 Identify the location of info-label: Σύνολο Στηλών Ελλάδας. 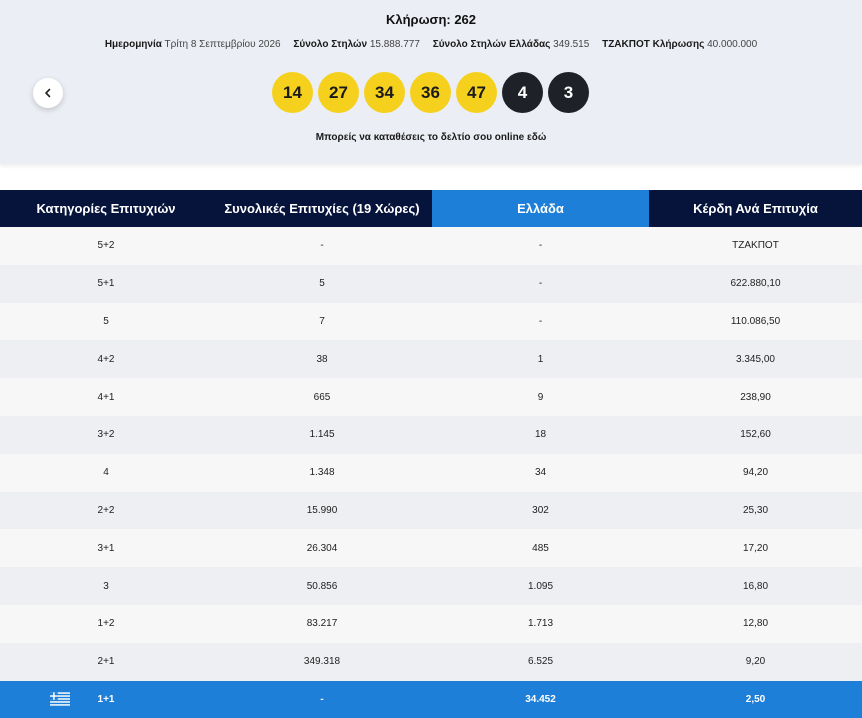
(491, 44).